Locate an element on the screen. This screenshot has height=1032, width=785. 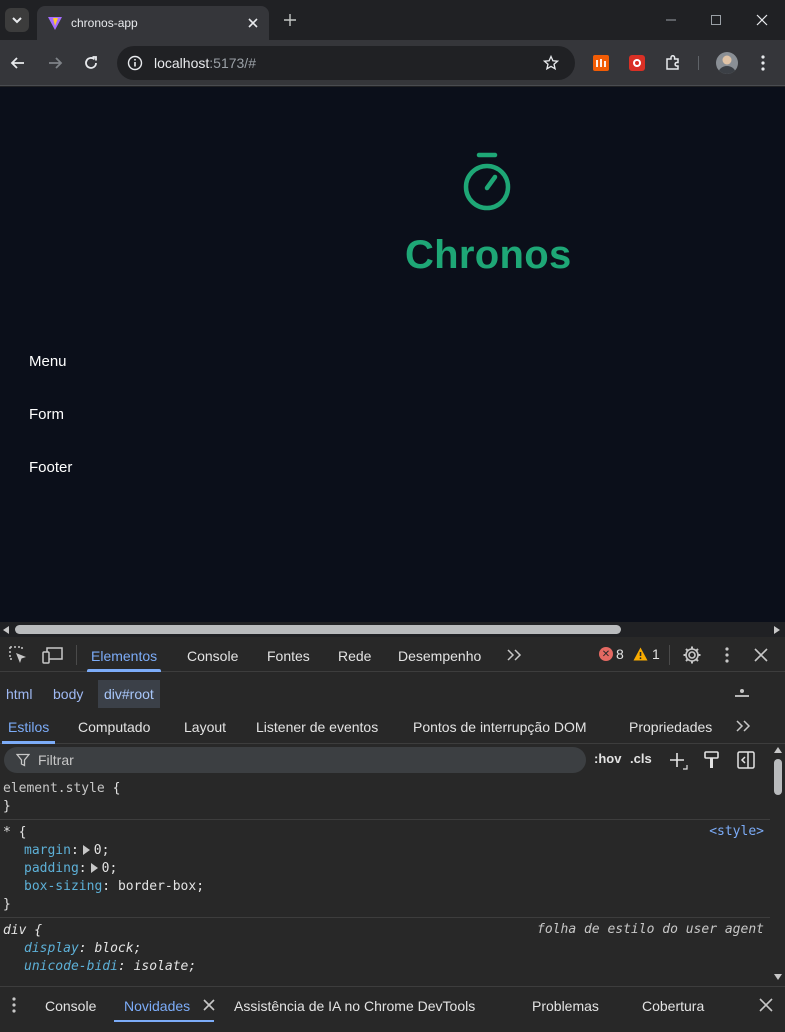
scroll-left-arrow-icon is located at coordinates (6, 629).